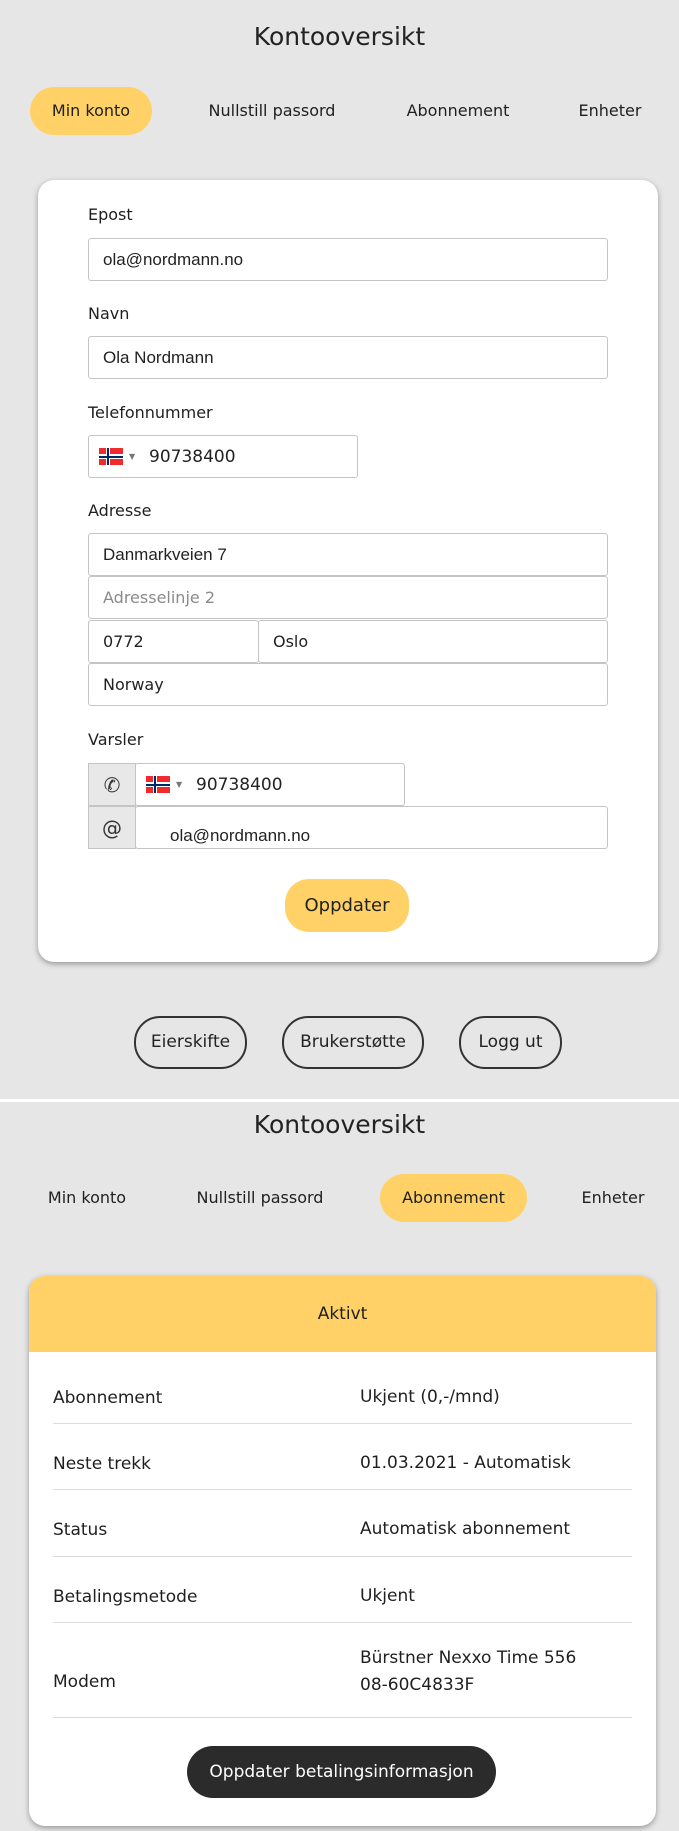 This screenshot has height=1831, width=679. What do you see at coordinates (387, 1596) in the screenshot?
I see `row-value-payment-method: Ukjent` at bounding box center [387, 1596].